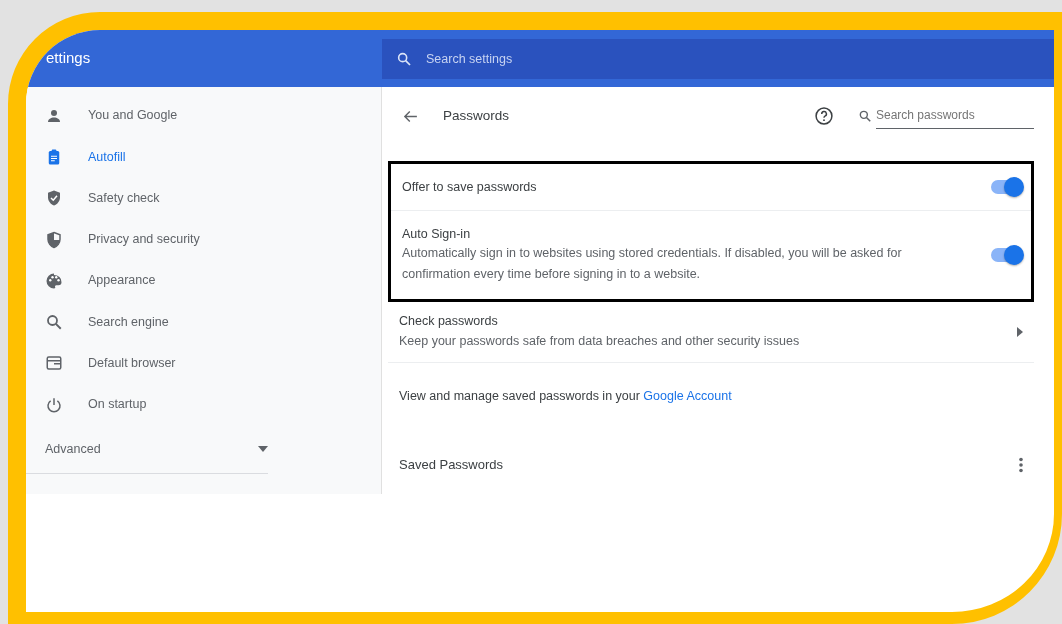 Image resolution: width=1062 pixels, height=624 pixels. What do you see at coordinates (203, 198) in the screenshot?
I see `sidebar-item: Safety check` at bounding box center [203, 198].